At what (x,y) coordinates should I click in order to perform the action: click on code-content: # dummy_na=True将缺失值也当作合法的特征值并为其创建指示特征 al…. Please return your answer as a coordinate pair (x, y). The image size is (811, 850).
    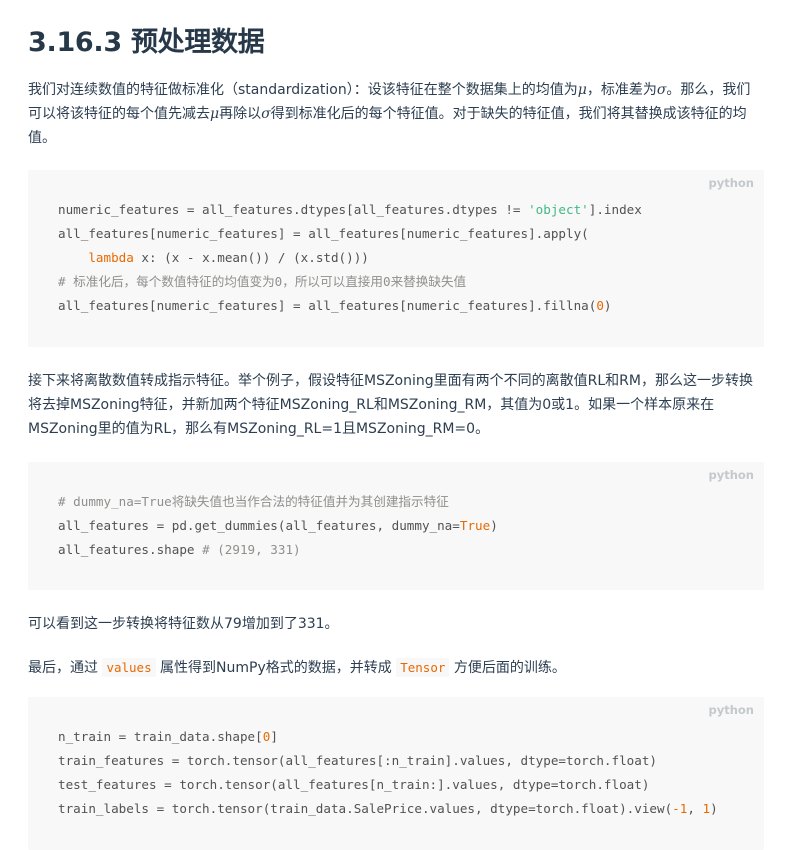
    Looking at the image, I should click on (411, 526).